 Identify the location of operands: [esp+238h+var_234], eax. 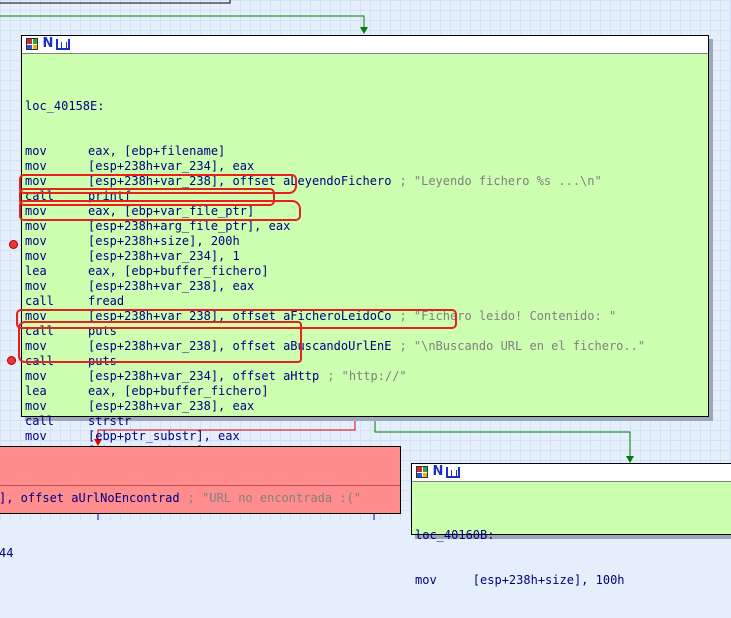
(171, 166).